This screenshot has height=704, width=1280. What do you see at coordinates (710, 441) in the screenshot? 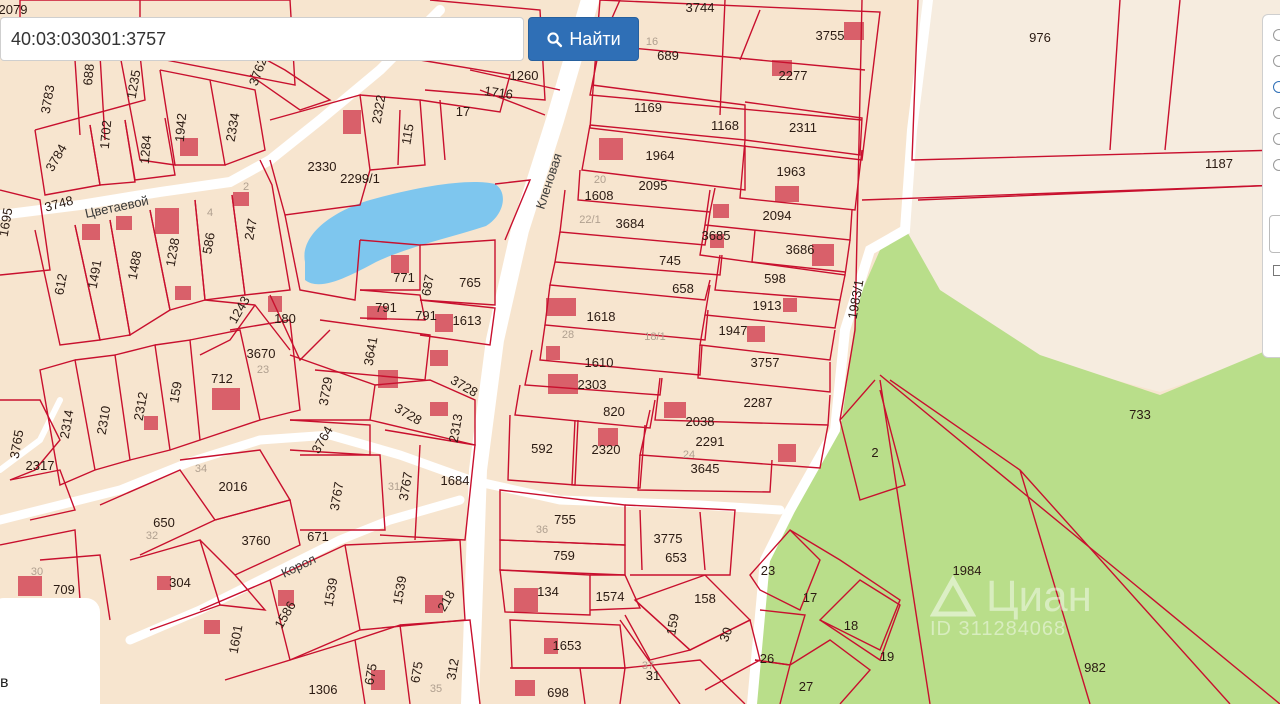
I see `plot-number: 2291` at bounding box center [710, 441].